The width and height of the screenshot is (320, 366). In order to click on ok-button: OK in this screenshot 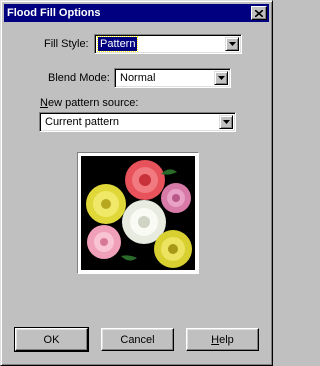, I will do `click(51, 339)`.